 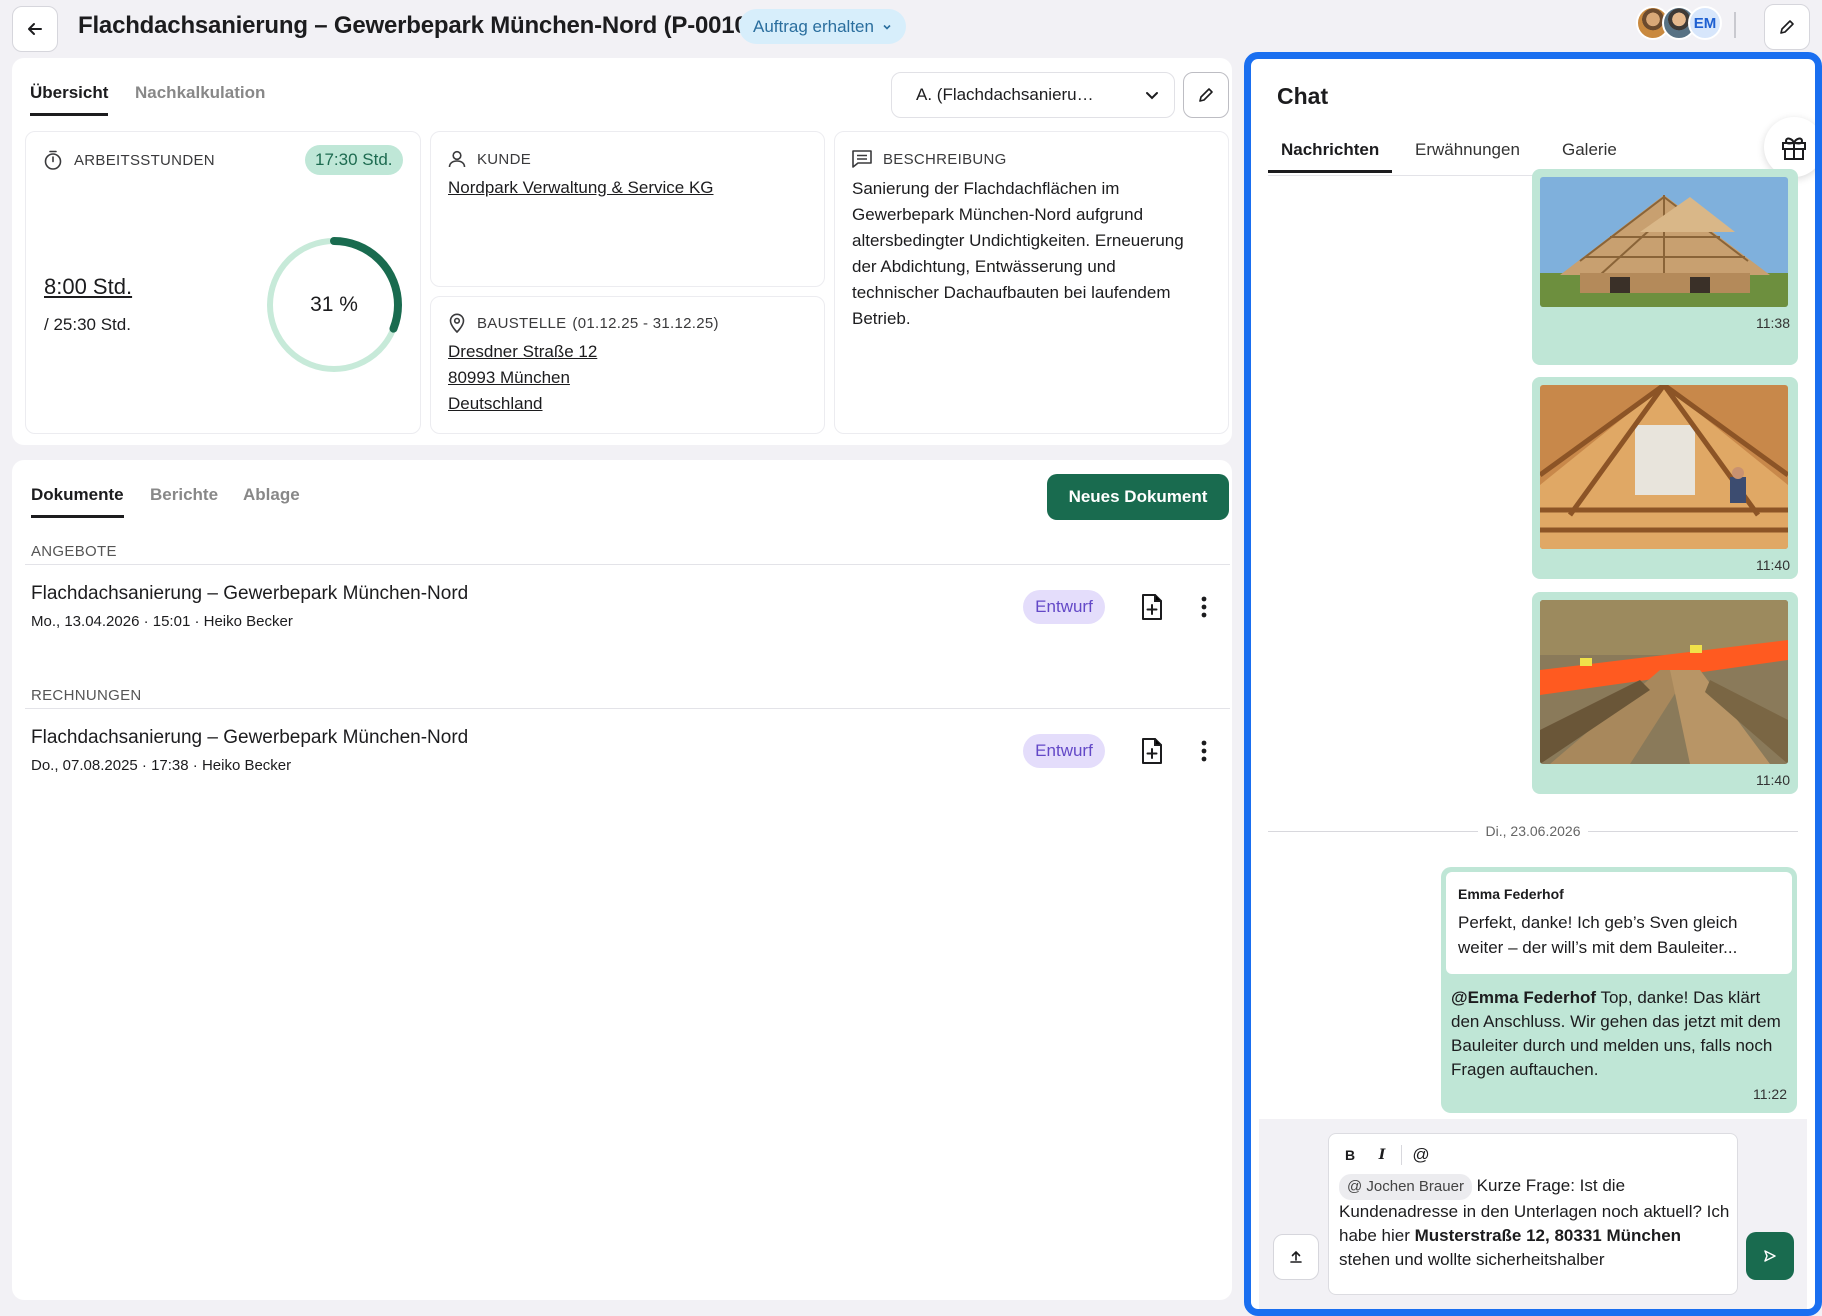 What do you see at coordinates (354, 160) in the screenshot?
I see `remaining-hours-badge: 17:30 Std.` at bounding box center [354, 160].